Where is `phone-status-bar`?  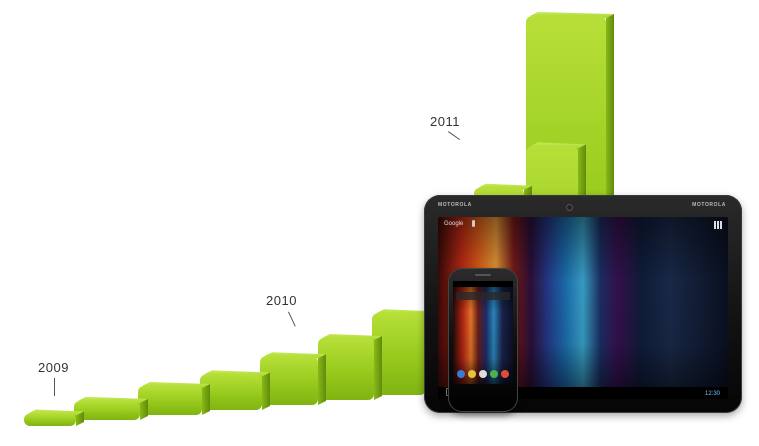 phone-status-bar is located at coordinates (483, 284).